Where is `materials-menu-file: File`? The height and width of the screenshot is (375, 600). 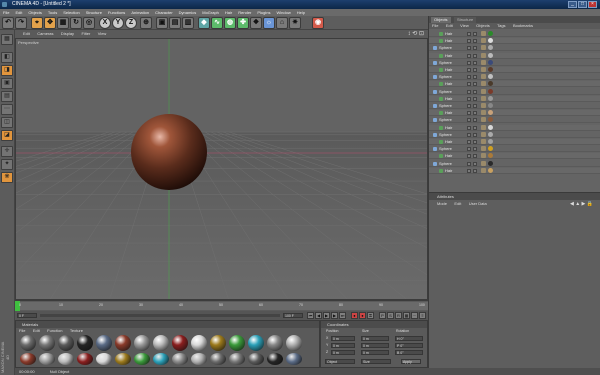 materials-menu-file: File is located at coordinates (22, 331).